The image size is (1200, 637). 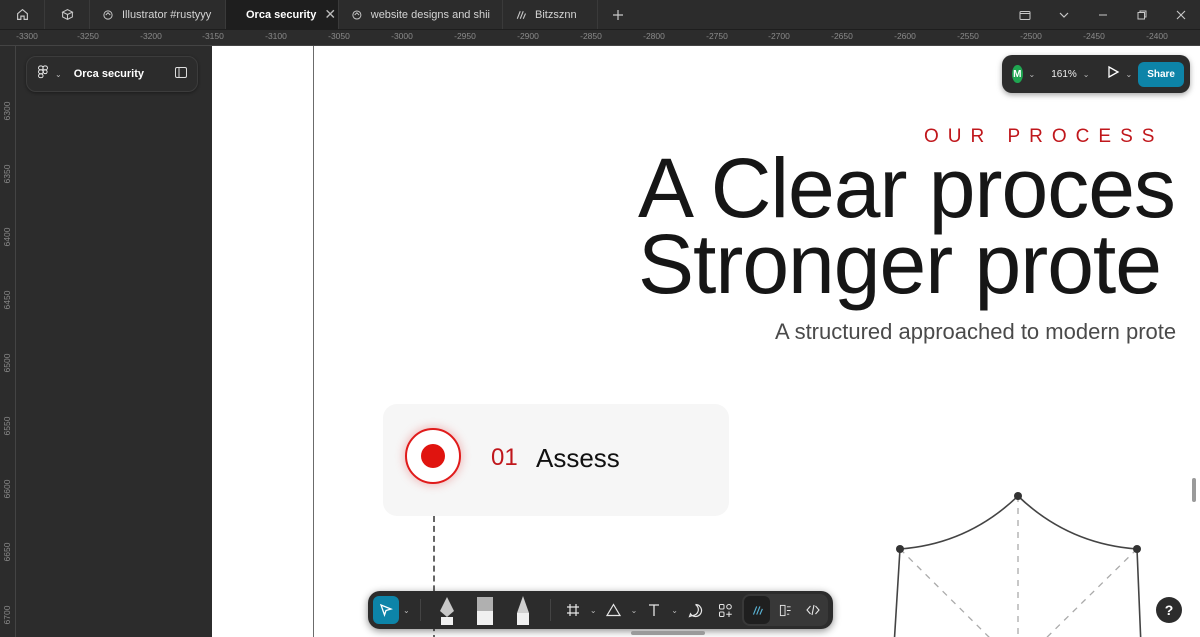 I want to click on tab-illustrator: Illustrator #rustyyy, so click(x=158, y=14).